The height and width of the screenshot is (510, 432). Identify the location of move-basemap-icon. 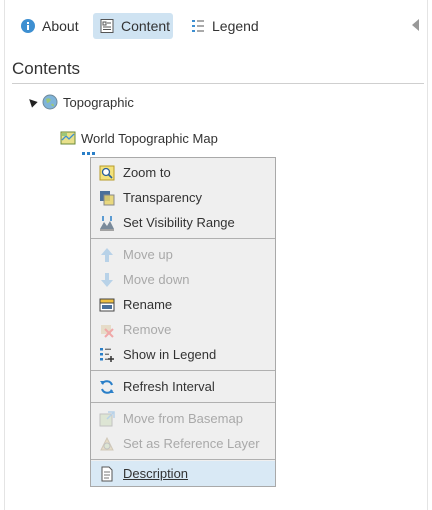
(107, 418).